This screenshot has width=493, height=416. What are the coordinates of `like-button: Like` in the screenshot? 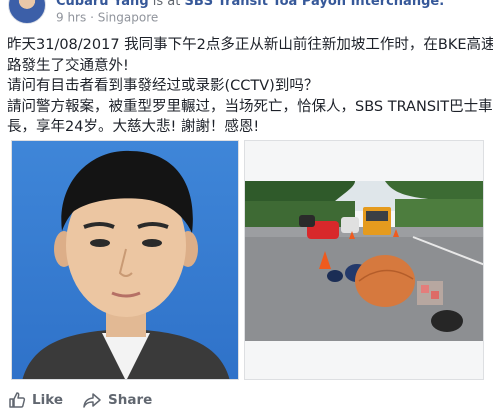 It's located at (35, 400).